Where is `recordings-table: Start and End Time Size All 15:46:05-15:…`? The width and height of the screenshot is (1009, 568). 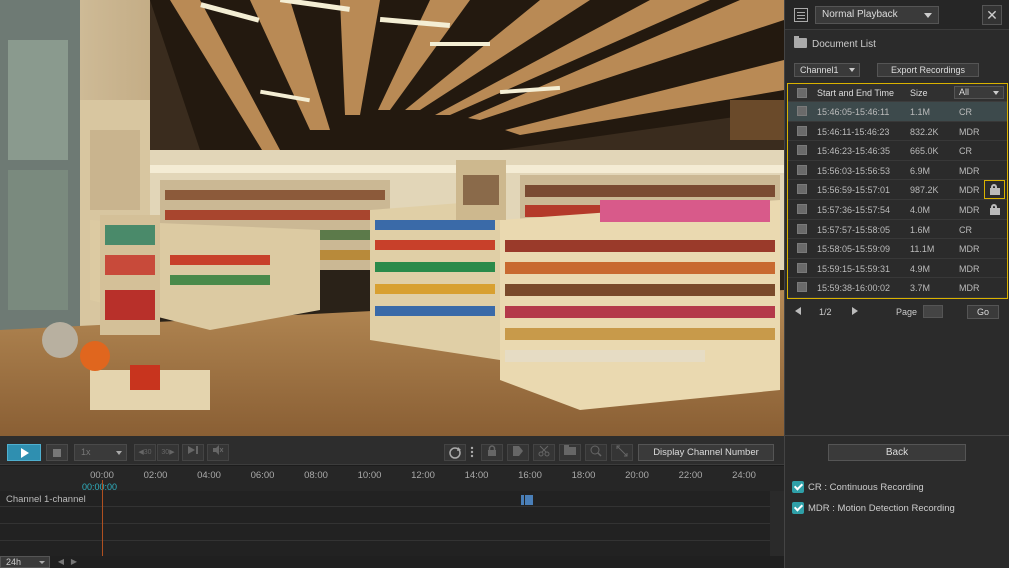
recordings-table: Start and End Time Size All 15:46:05-15:… is located at coordinates (897, 191).